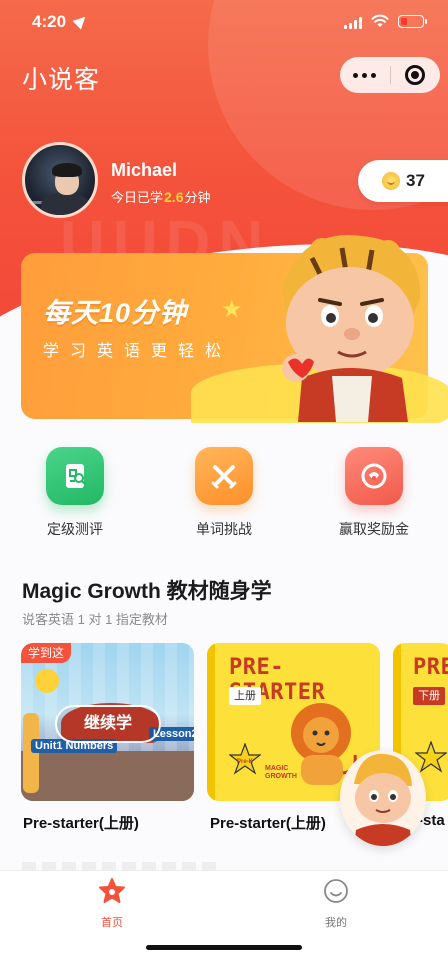 The image size is (448, 960). Describe the element at coordinates (49, 21) in the screenshot. I see `status-time: 4:20` at that location.